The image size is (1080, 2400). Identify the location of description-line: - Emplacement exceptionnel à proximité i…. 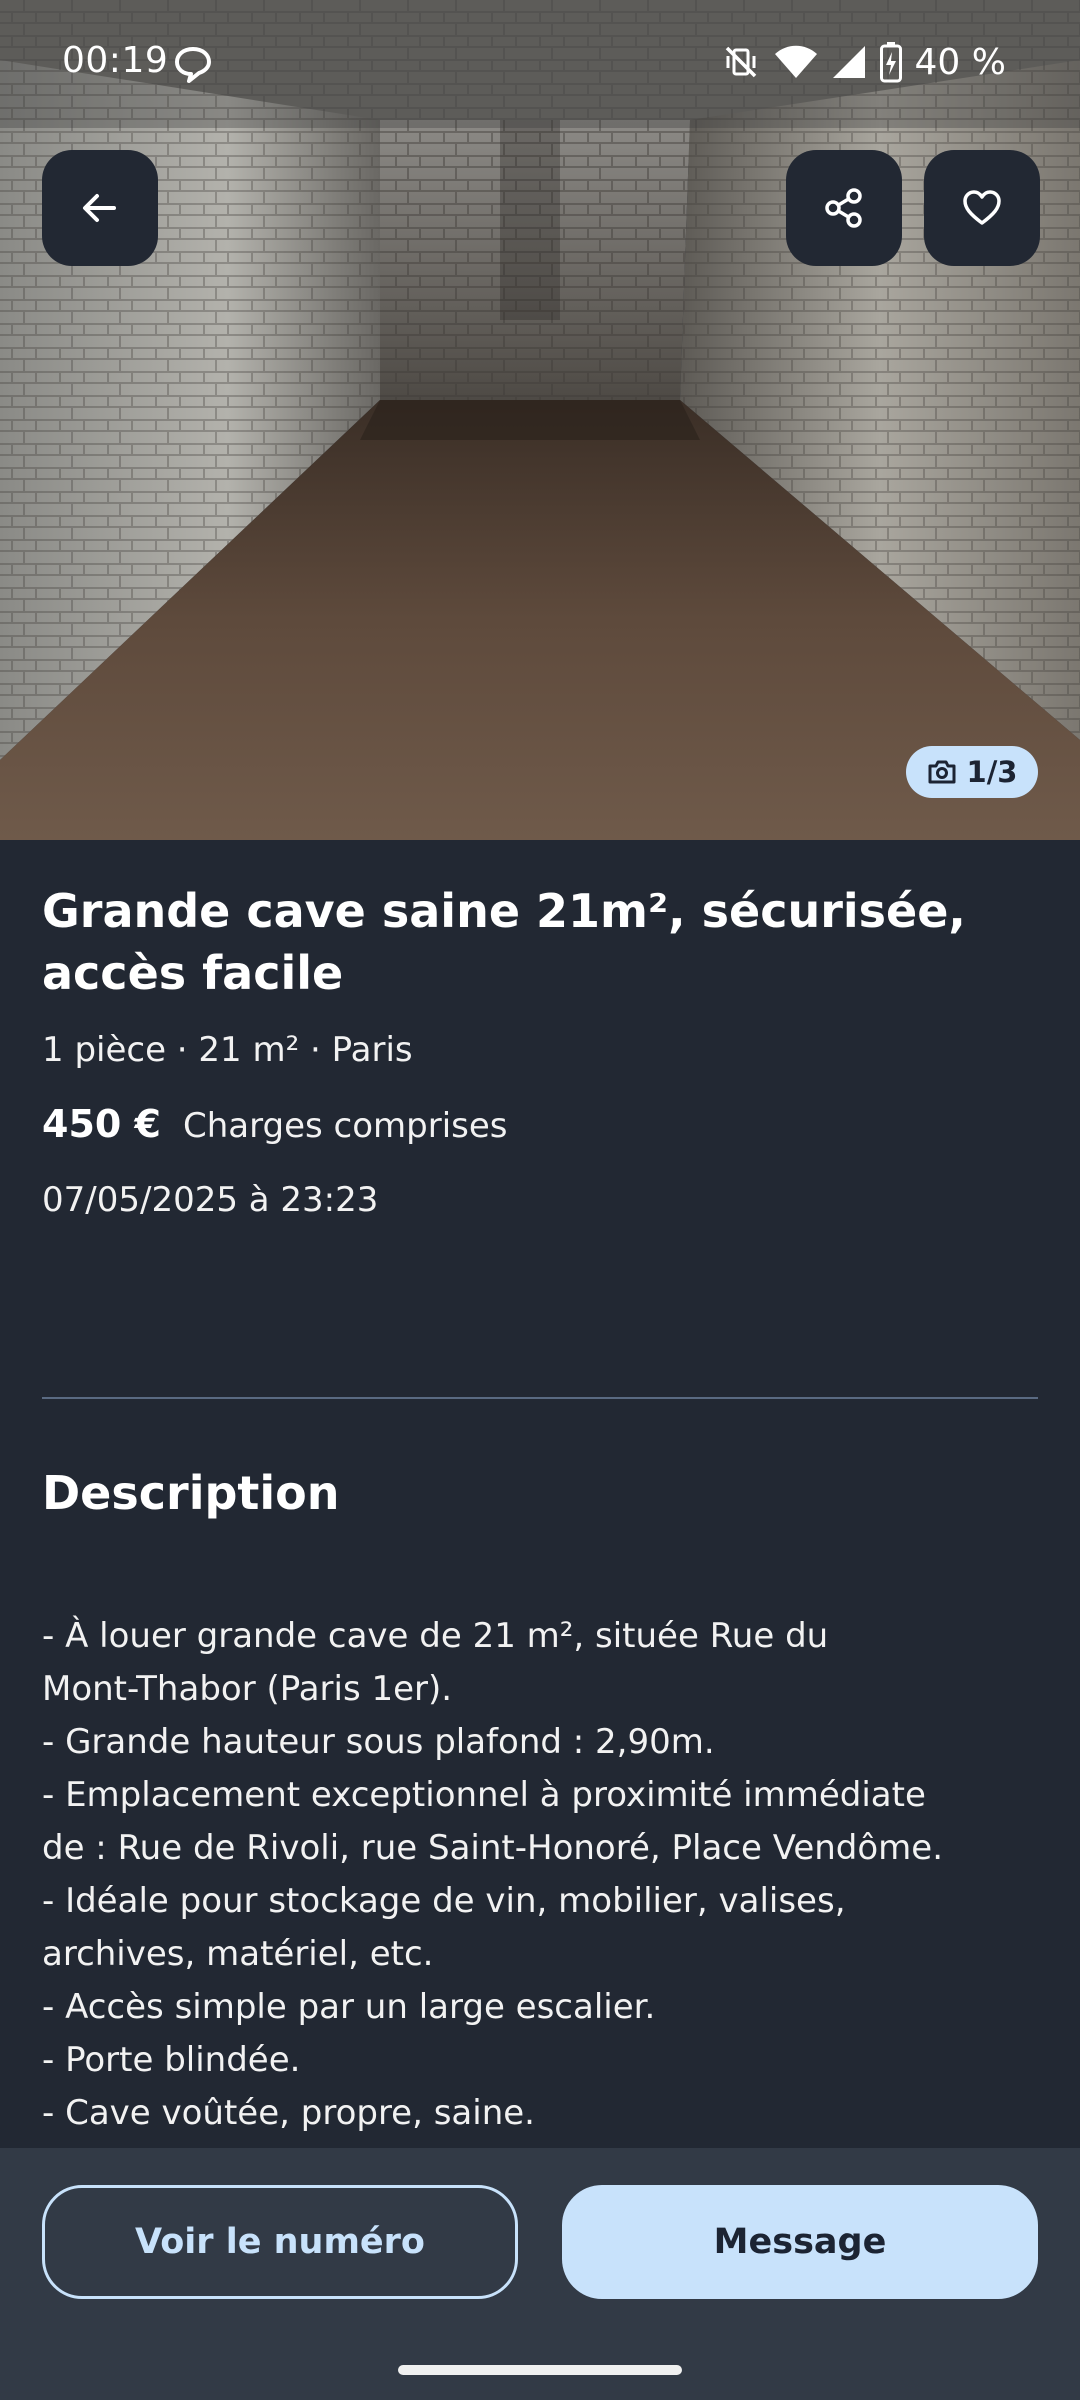
(484, 1795).